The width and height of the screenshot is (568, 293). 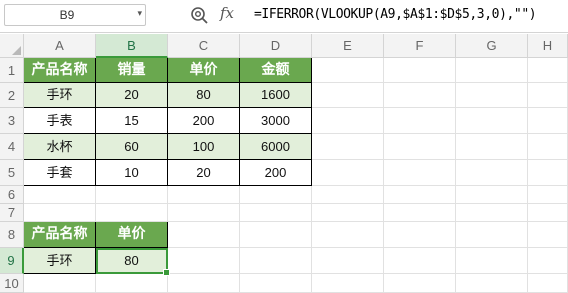 I want to click on row-header-2: 2, so click(x=12, y=95).